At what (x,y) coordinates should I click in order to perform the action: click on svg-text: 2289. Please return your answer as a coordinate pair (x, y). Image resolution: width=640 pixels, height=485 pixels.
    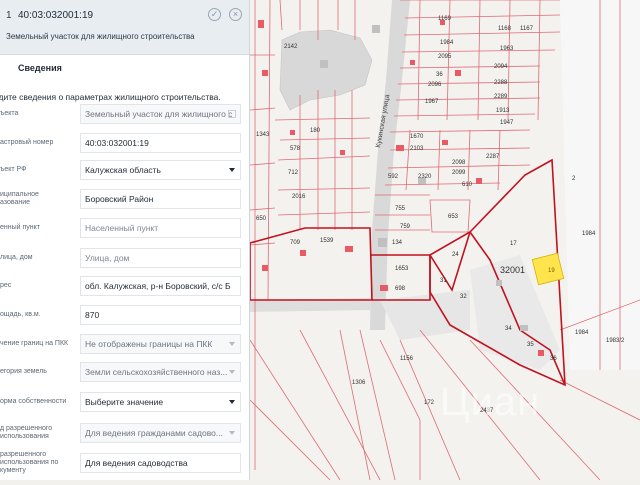
    Looking at the image, I should click on (501, 97).